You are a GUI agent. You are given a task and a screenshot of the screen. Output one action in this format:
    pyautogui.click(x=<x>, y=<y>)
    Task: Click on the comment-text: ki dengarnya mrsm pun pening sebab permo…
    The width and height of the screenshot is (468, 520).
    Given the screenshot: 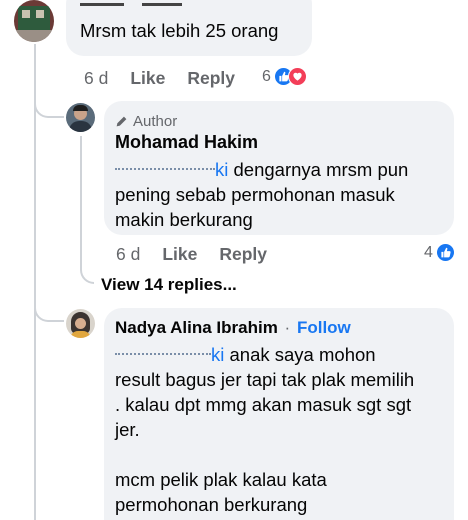 What is the action you would take?
    pyautogui.click(x=262, y=194)
    